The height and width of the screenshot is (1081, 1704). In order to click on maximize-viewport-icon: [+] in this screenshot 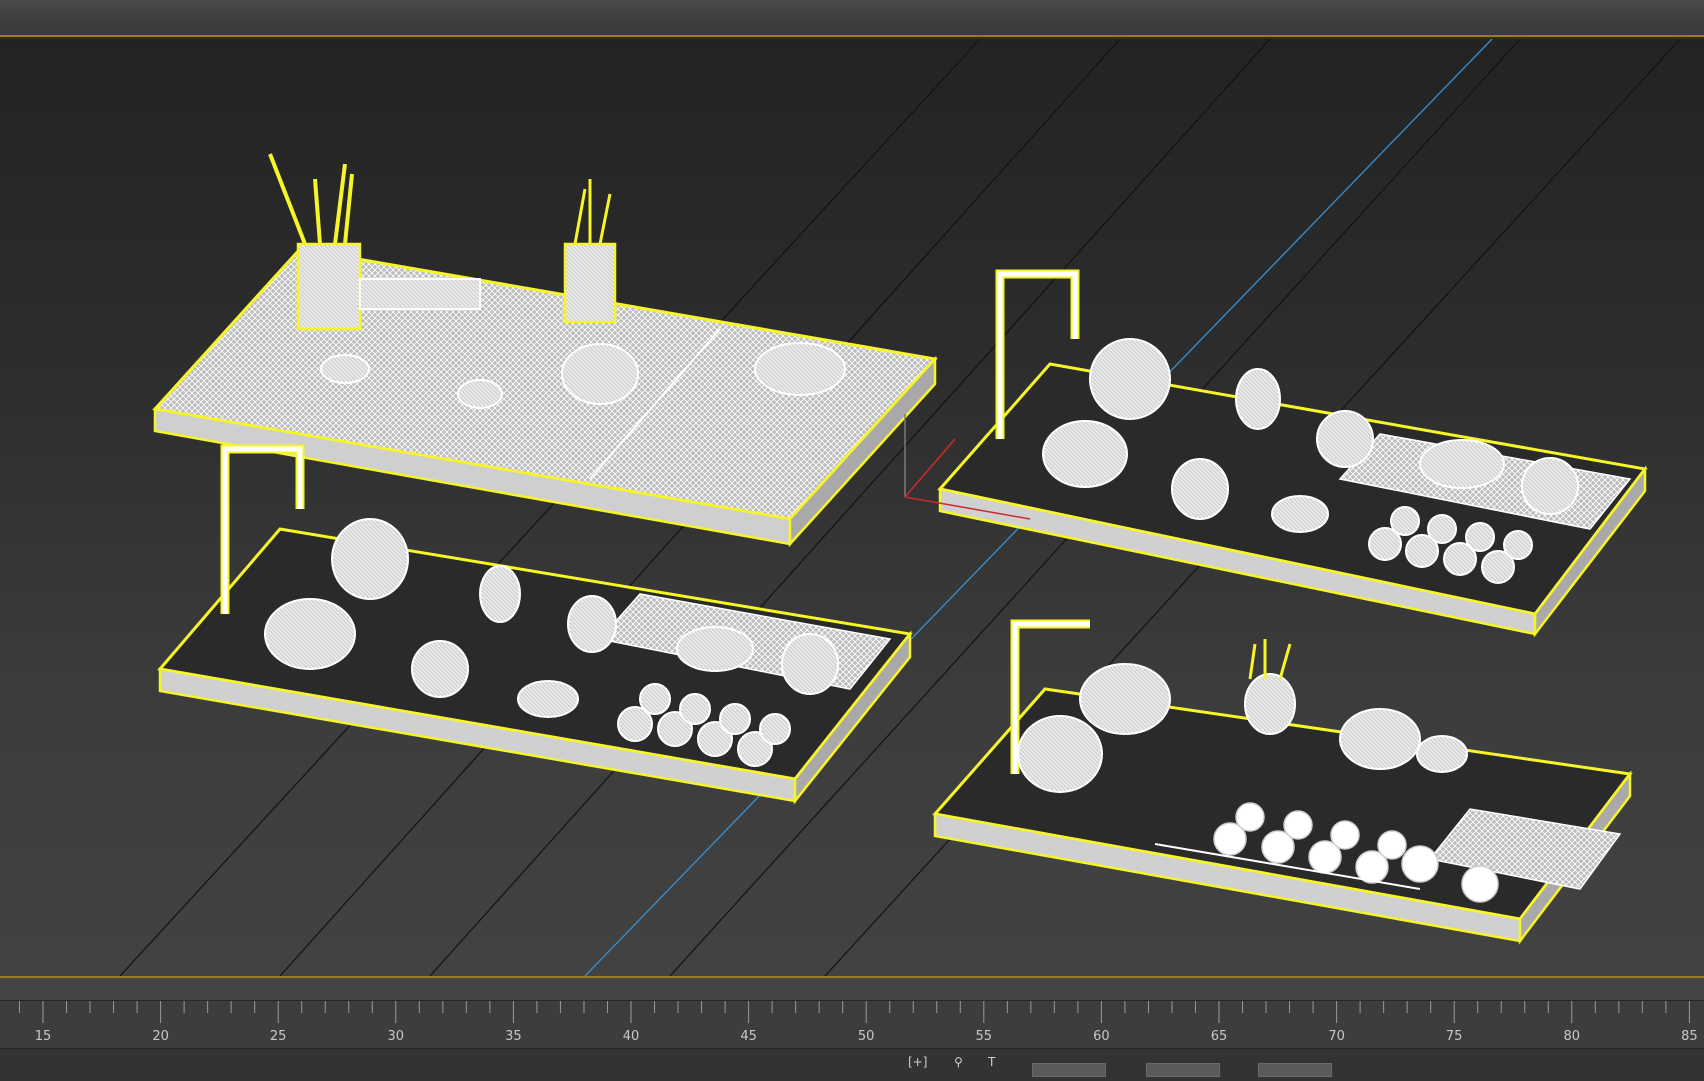, I will do `click(917, 1062)`.